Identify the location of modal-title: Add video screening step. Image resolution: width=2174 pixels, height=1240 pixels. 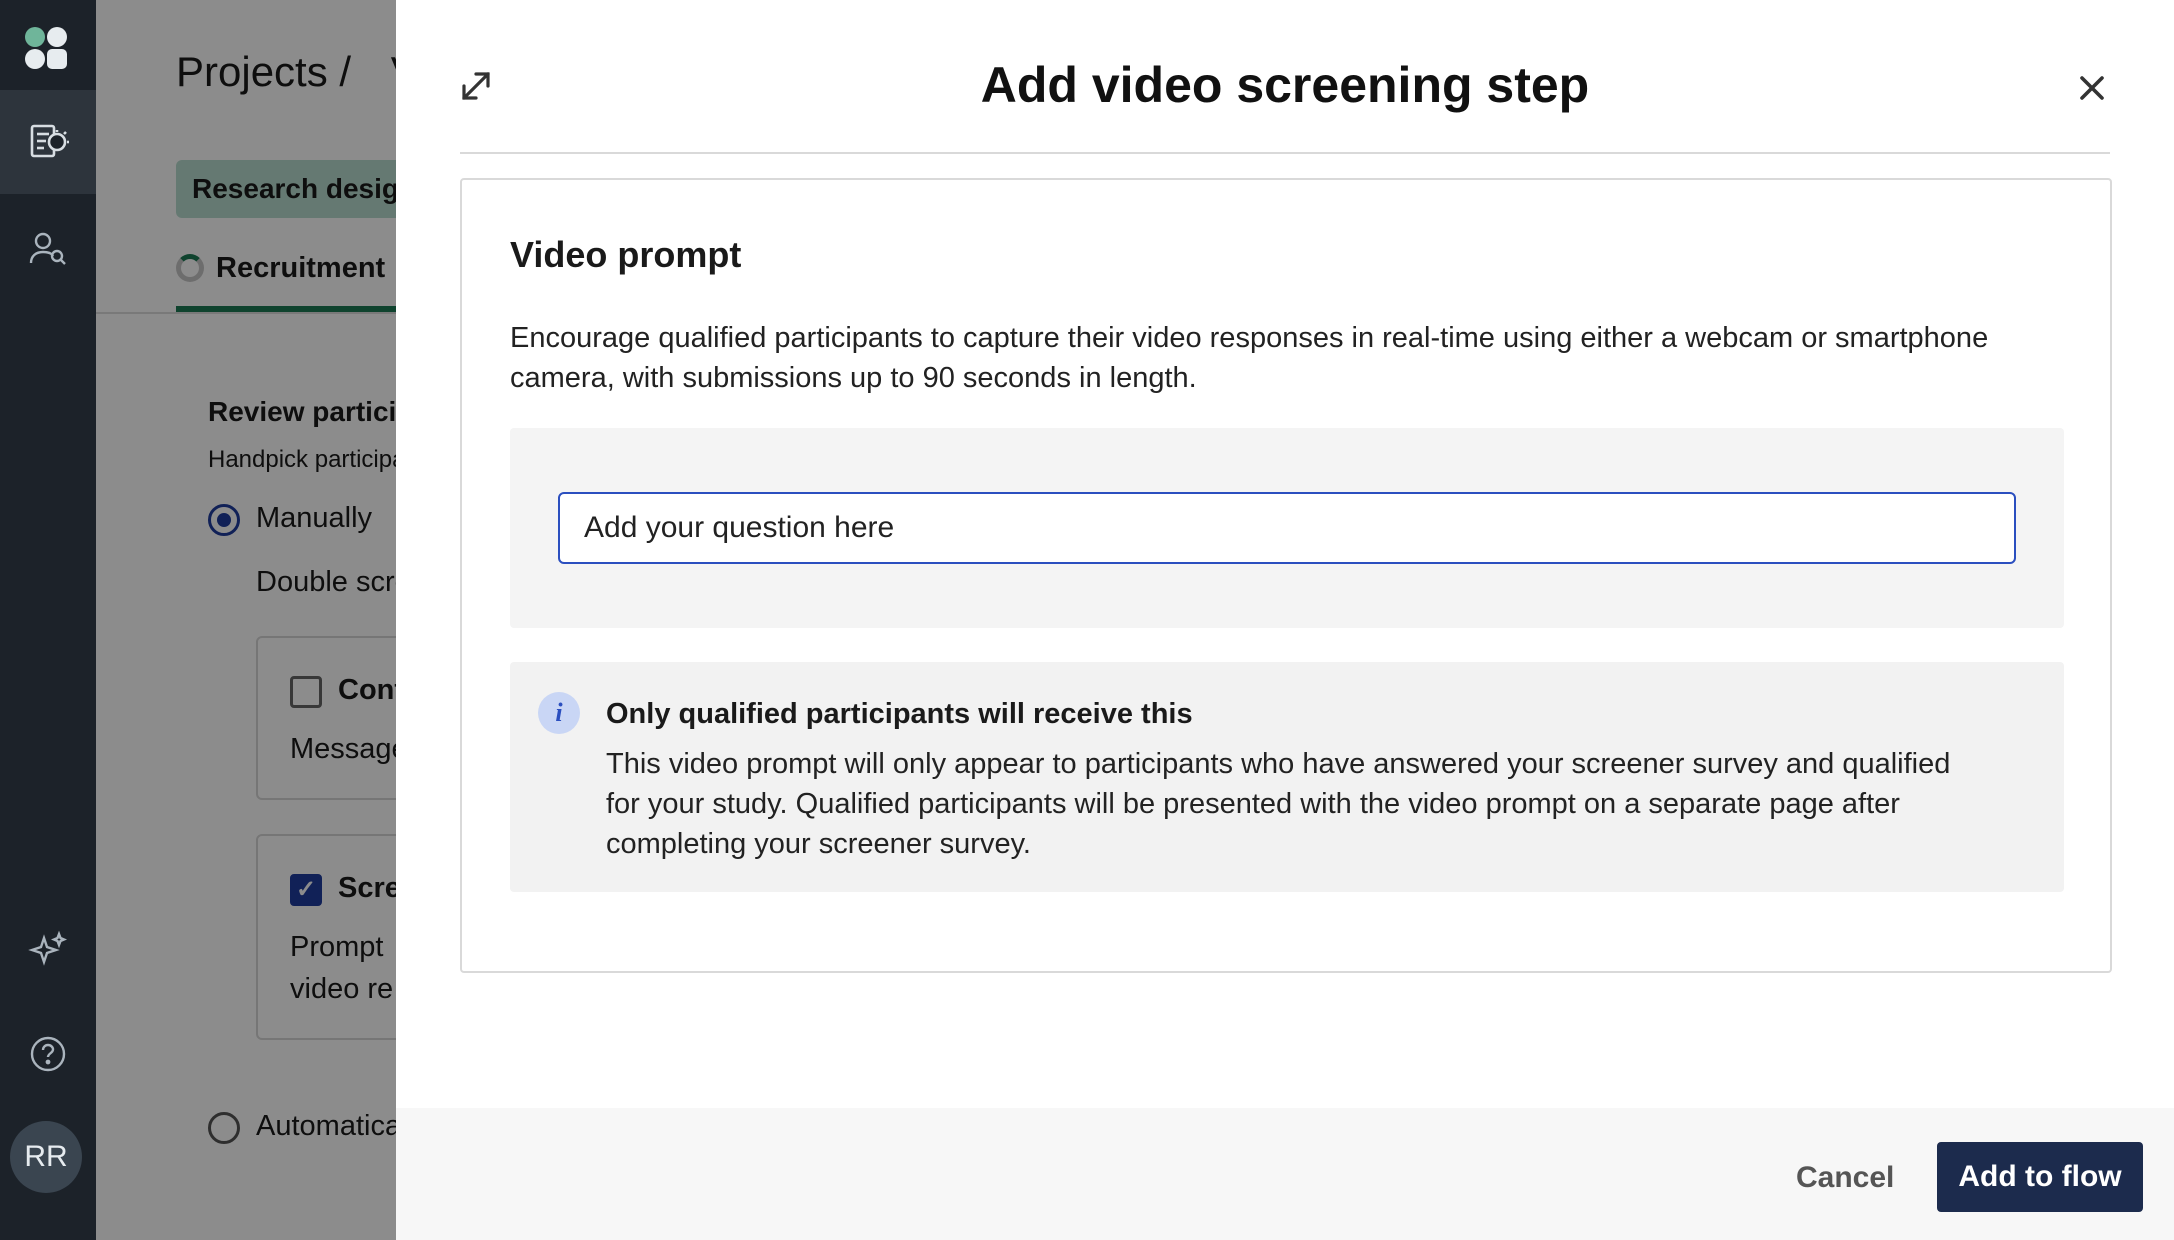
(1285, 85).